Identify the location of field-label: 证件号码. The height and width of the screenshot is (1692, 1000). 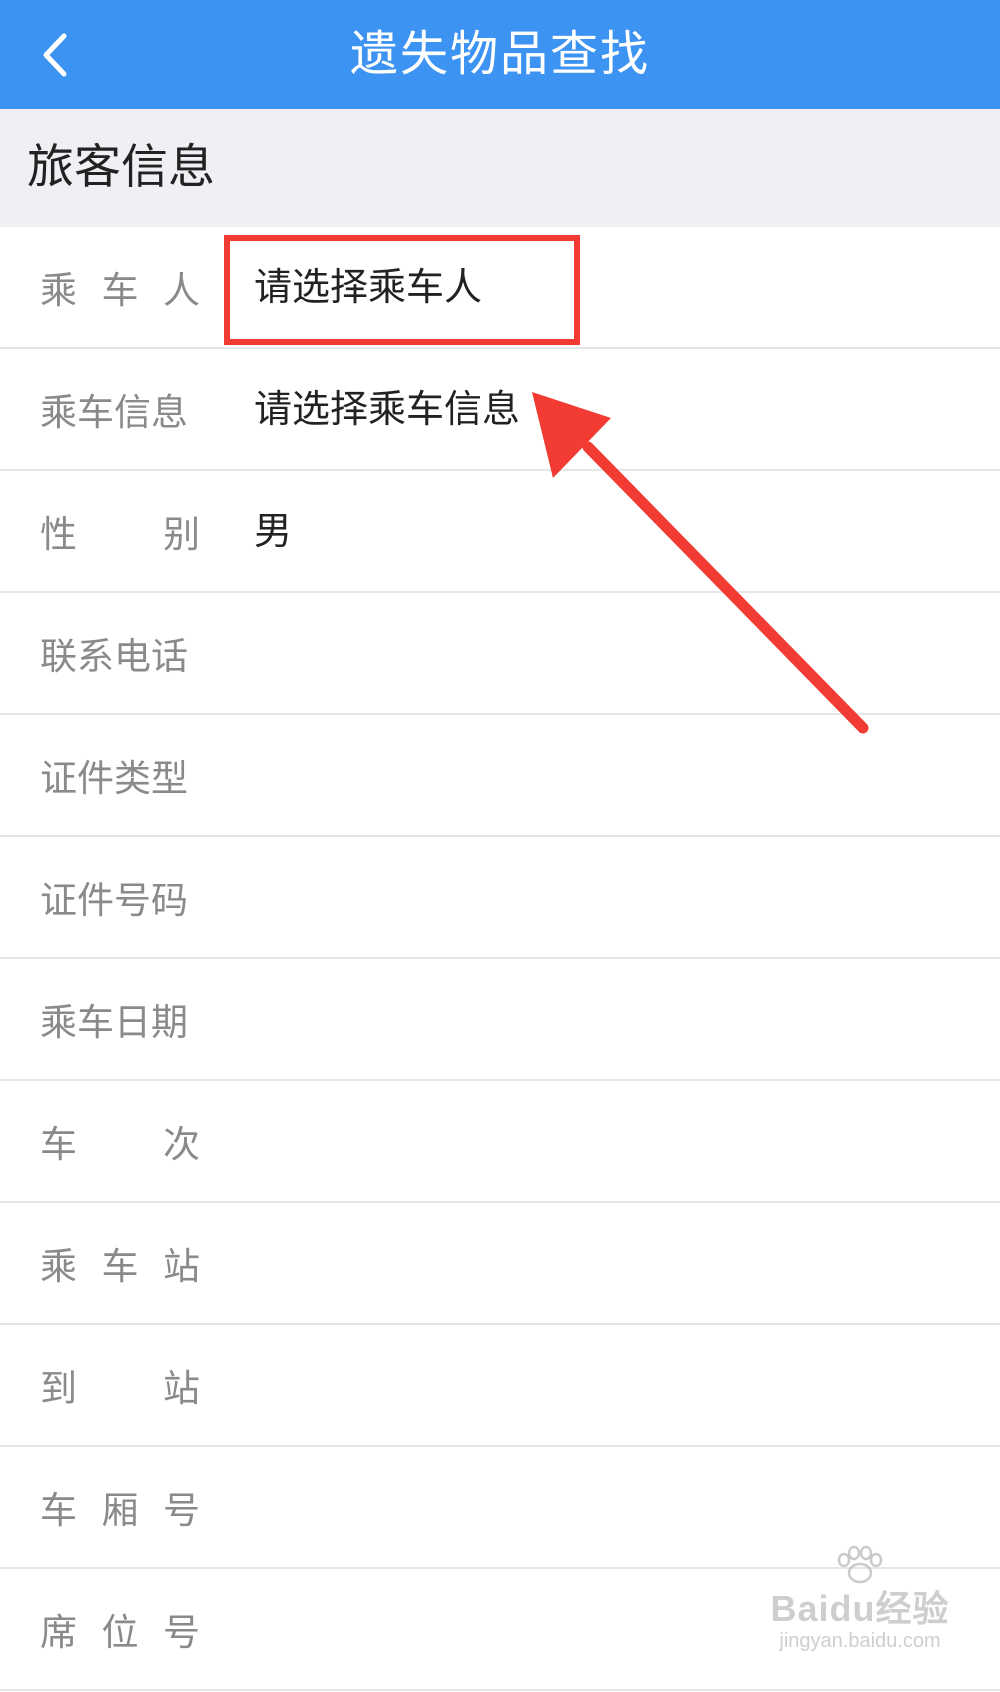
(120, 897).